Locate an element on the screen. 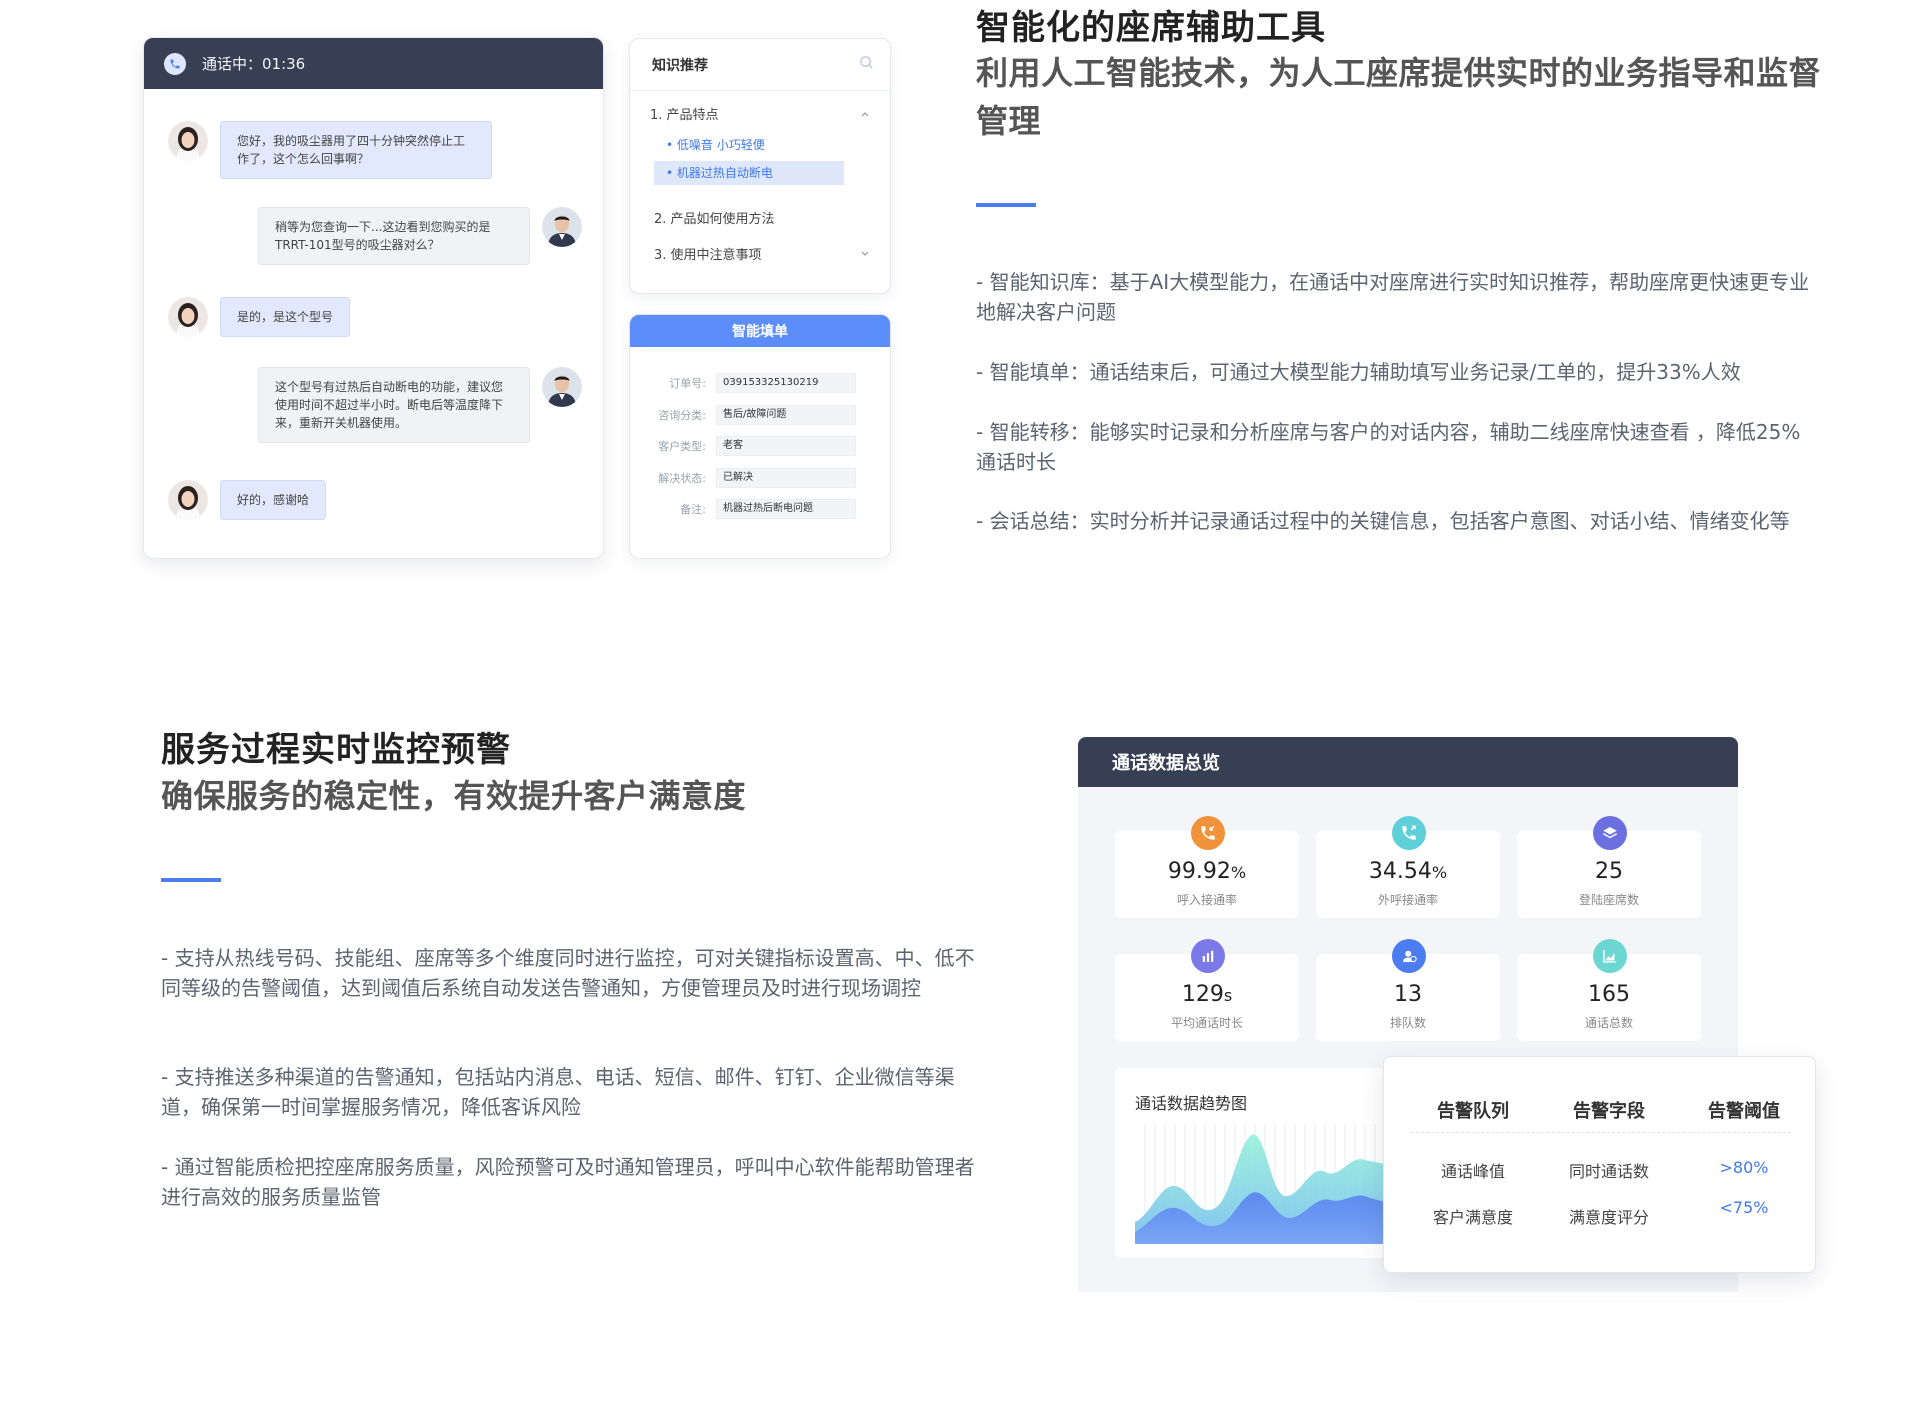 The image size is (1920, 1428). chat-message-customer: 好的，感谢哈 is located at coordinates (247, 500).